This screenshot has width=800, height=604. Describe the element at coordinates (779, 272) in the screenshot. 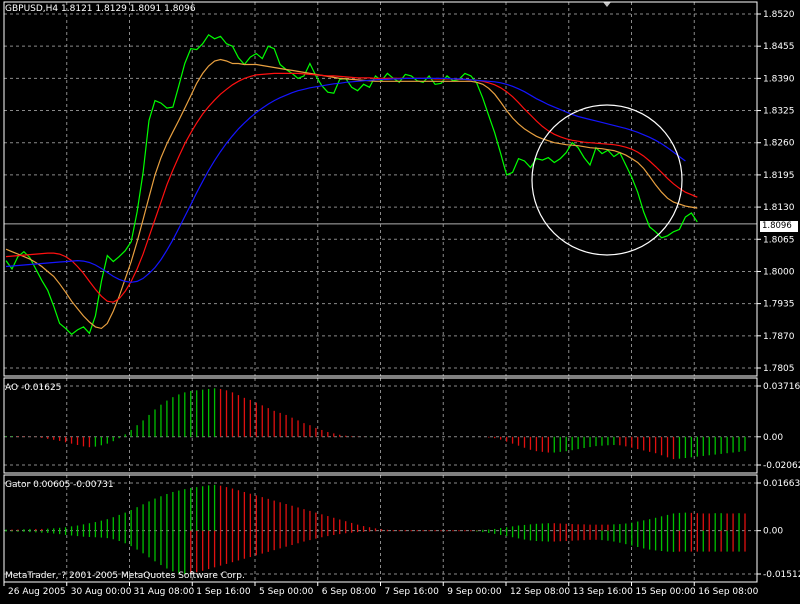

I see `y-tick-label: 1.8000` at that location.